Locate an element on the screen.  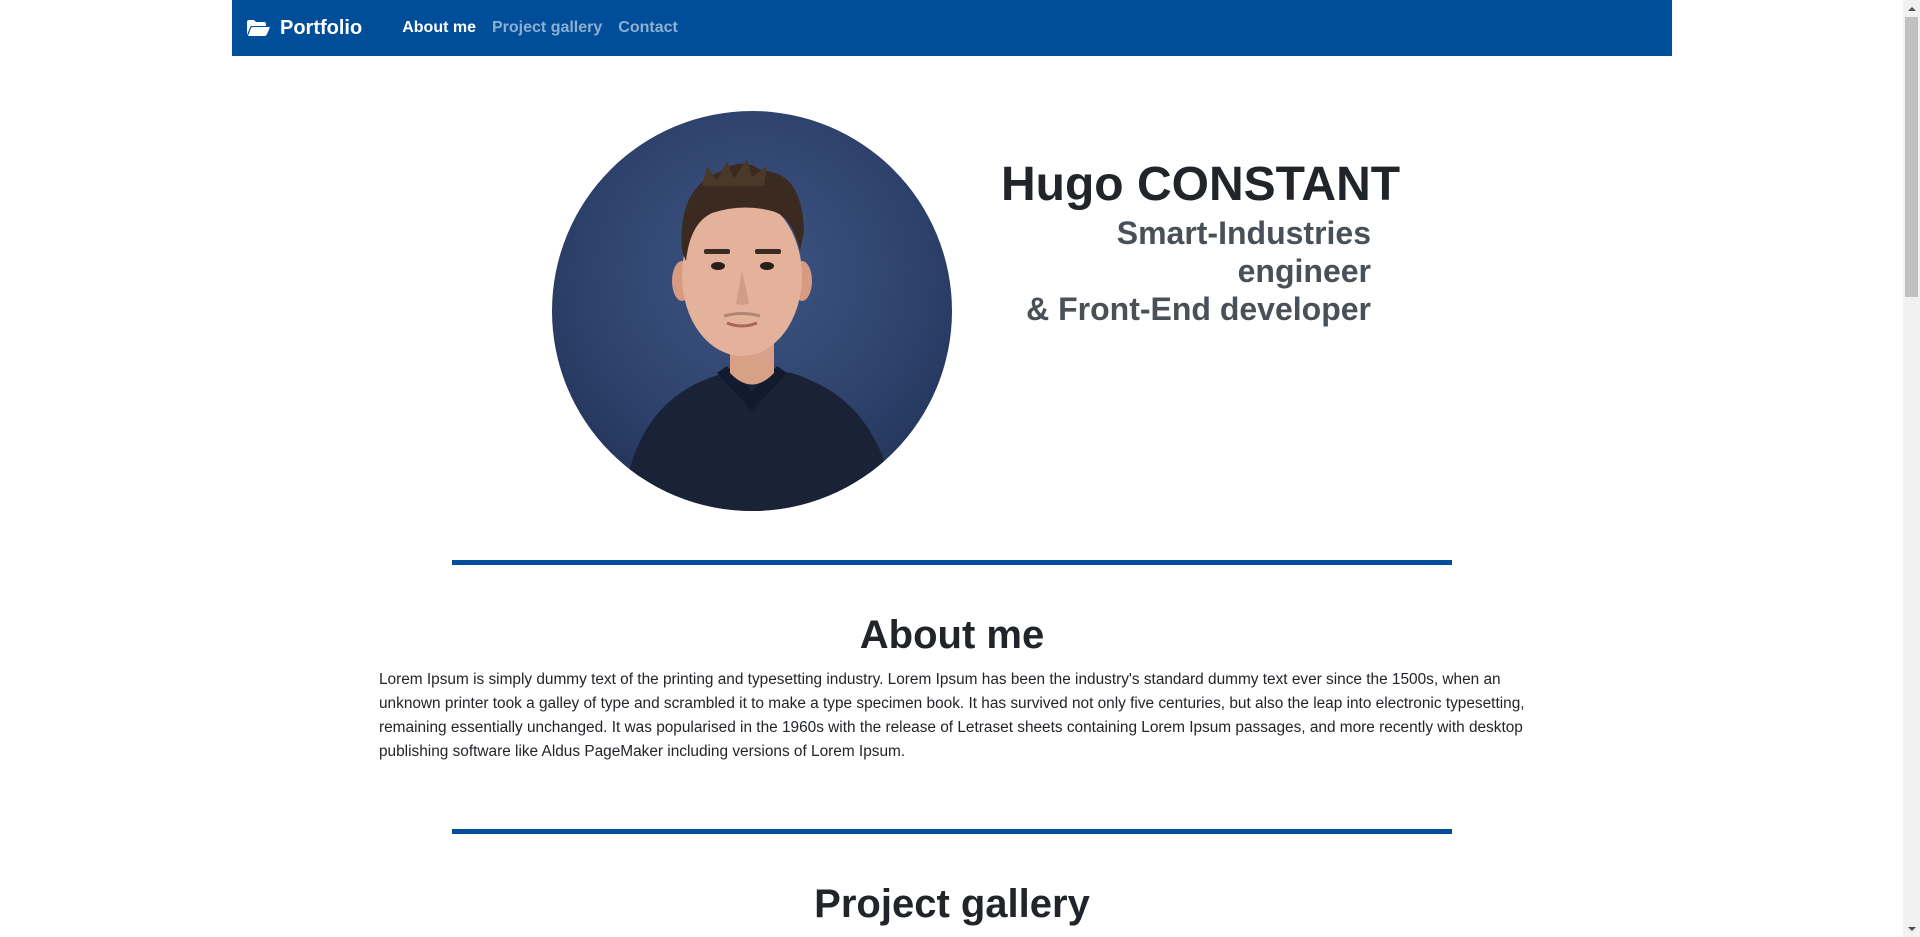
brand-link: Portfolio is located at coordinates (304, 28).